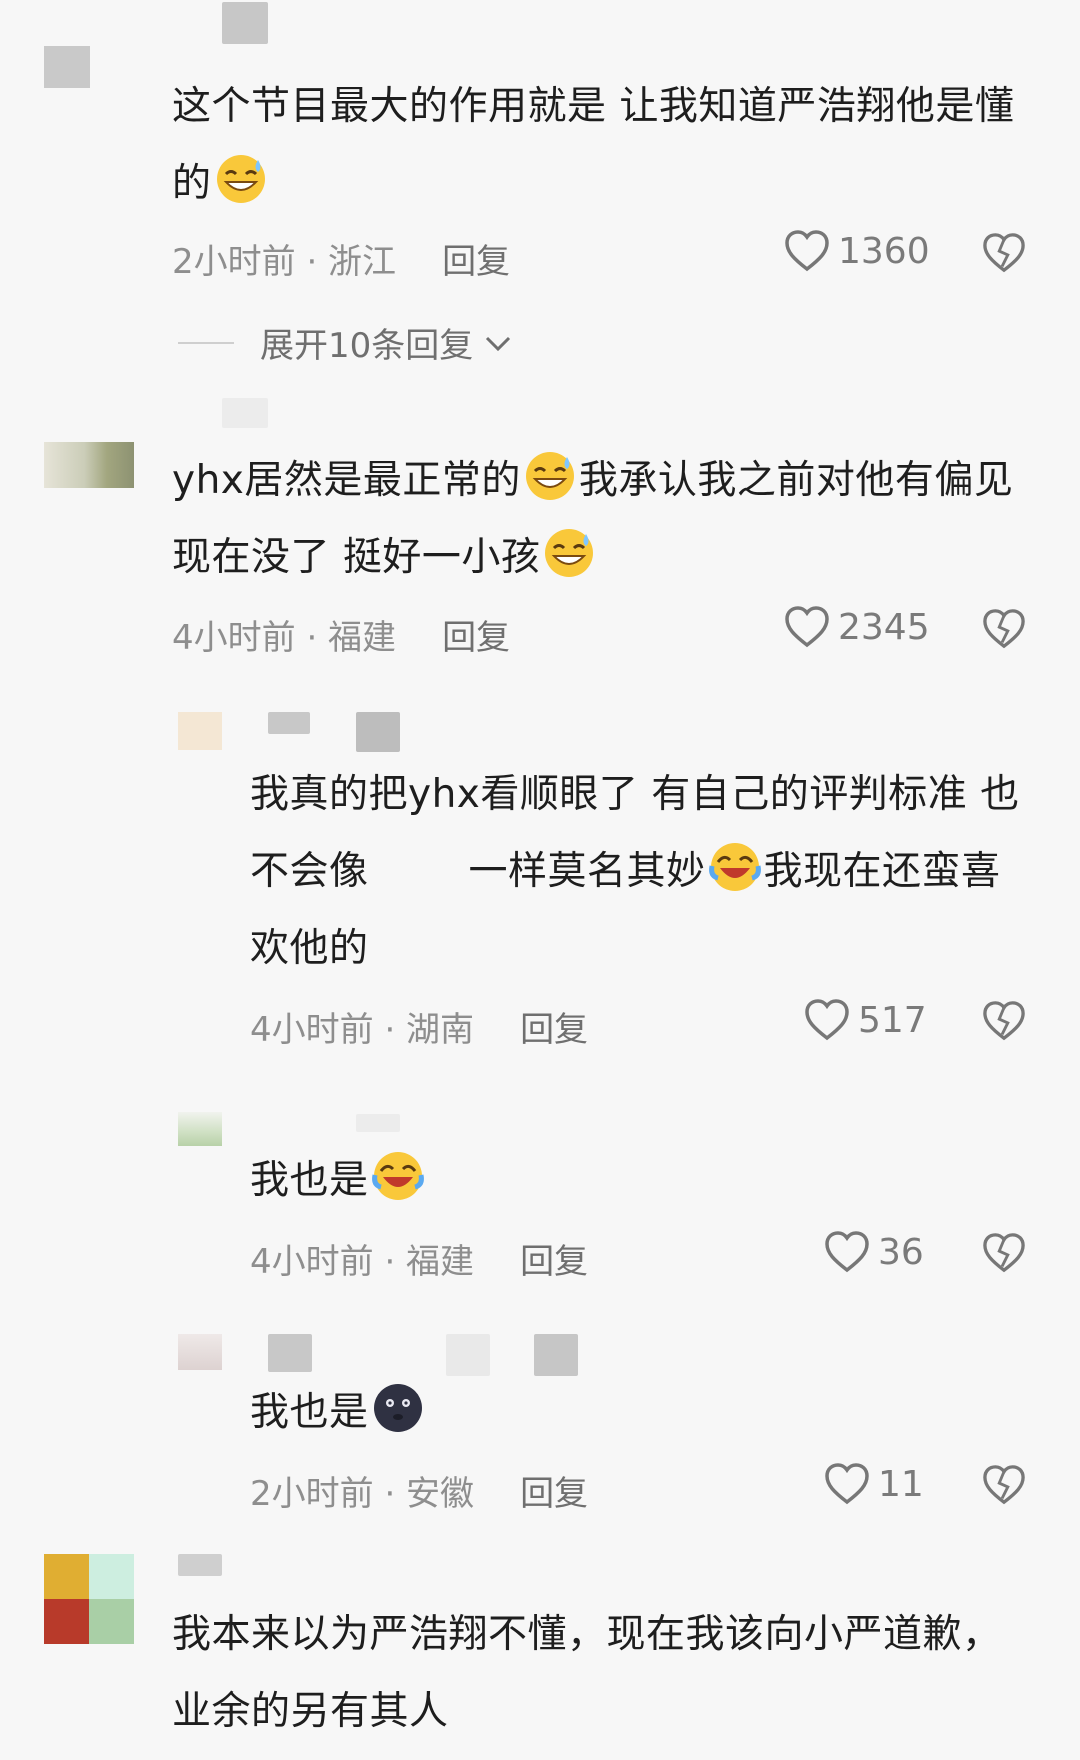 Image resolution: width=1080 pixels, height=1760 pixels. I want to click on comment-text: 这个节目最大的作用就是 让我知道严浩翔他是懂的, so click(593, 145).